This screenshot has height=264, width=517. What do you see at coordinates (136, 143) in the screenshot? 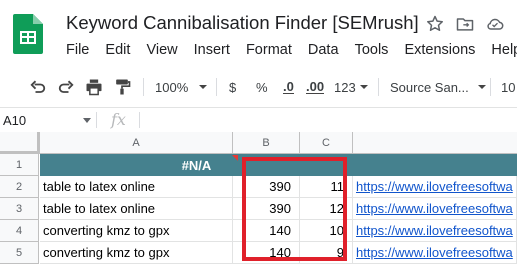
I see `column-header-a: A` at bounding box center [136, 143].